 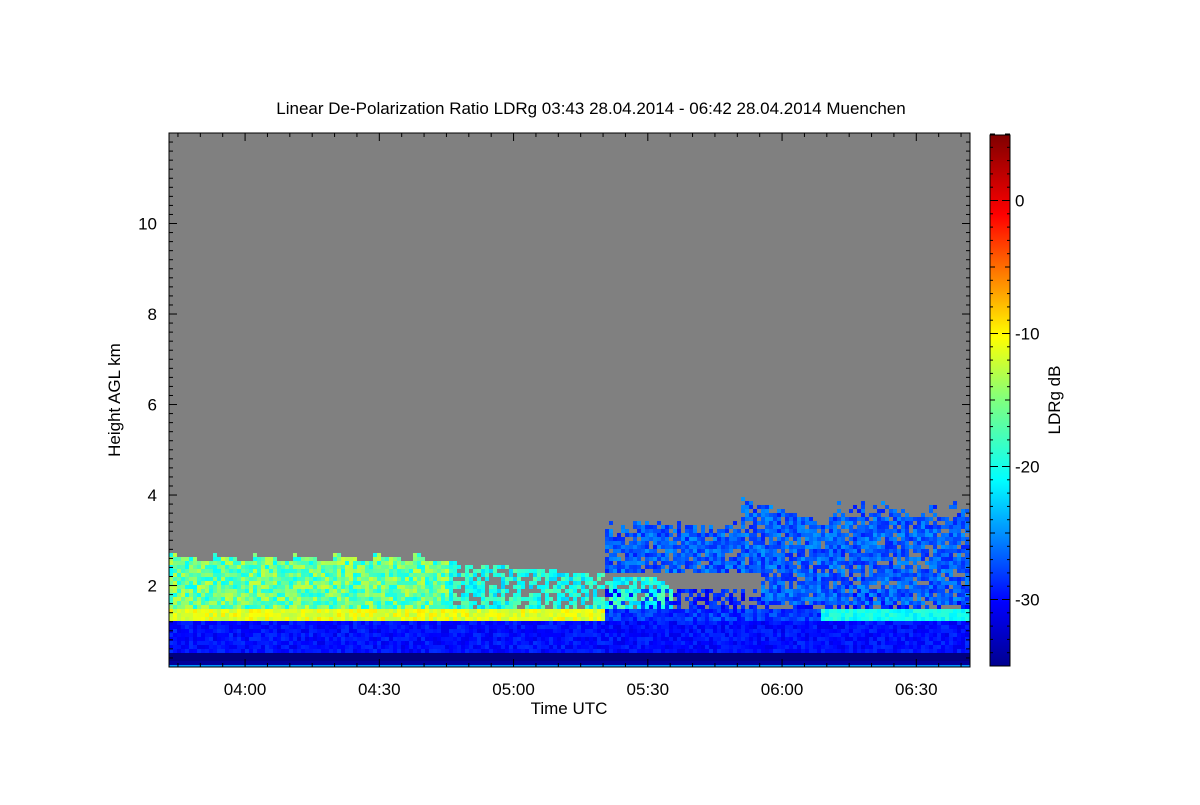 What do you see at coordinates (114, 400) in the screenshot?
I see `y-axis-label: Height AGL km` at bounding box center [114, 400].